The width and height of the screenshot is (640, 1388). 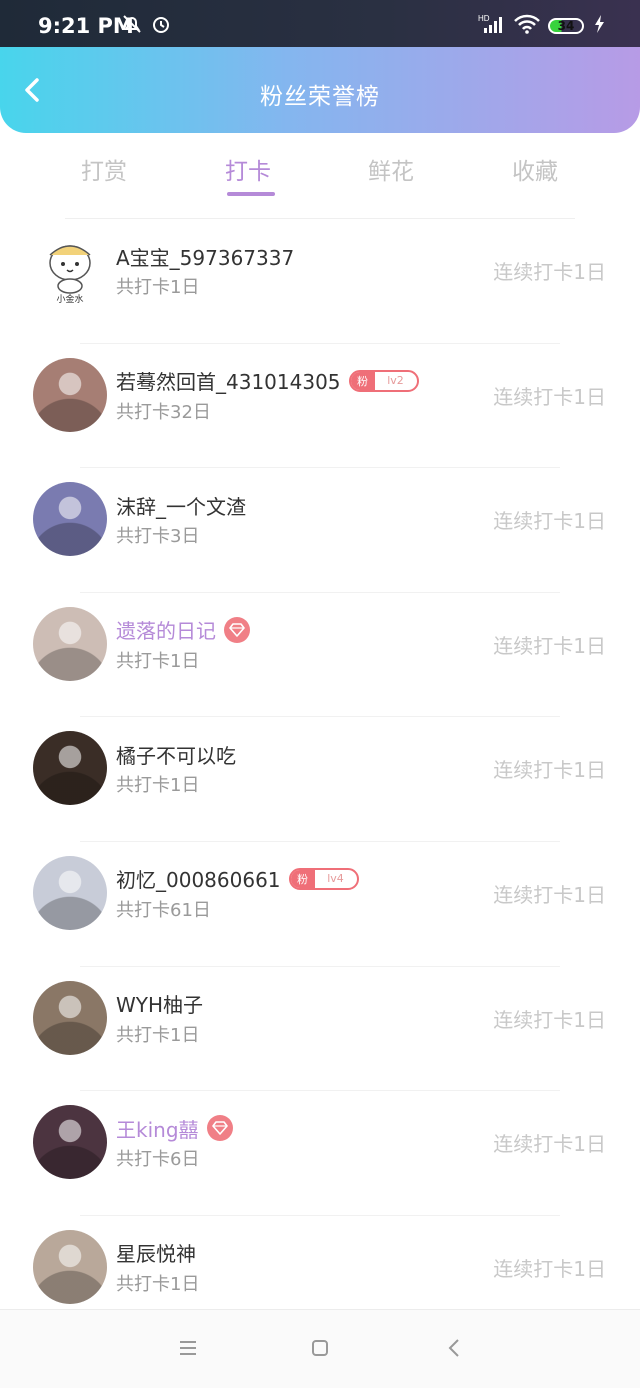 What do you see at coordinates (158, 537) in the screenshot?
I see `total-checkins: 共打卡3日` at bounding box center [158, 537].